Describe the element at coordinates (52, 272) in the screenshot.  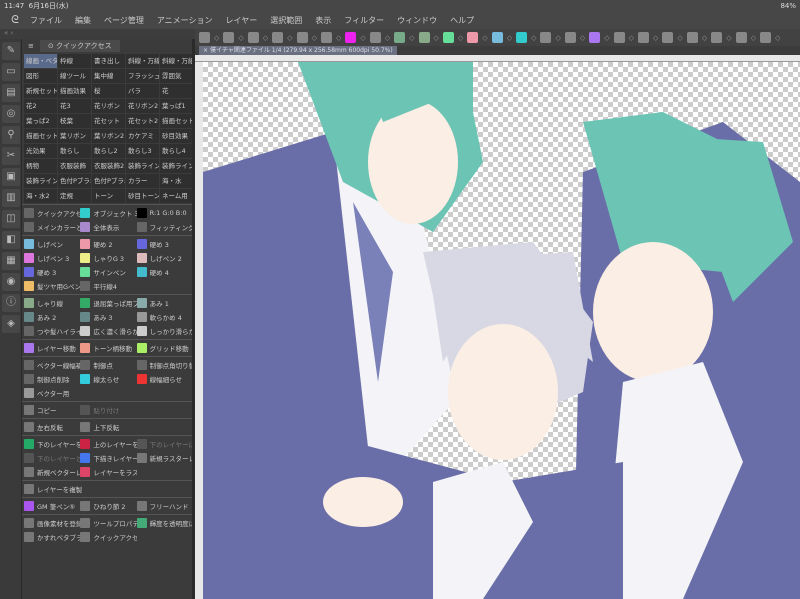
I see `quick-access-item: 硬め 3` at that location.